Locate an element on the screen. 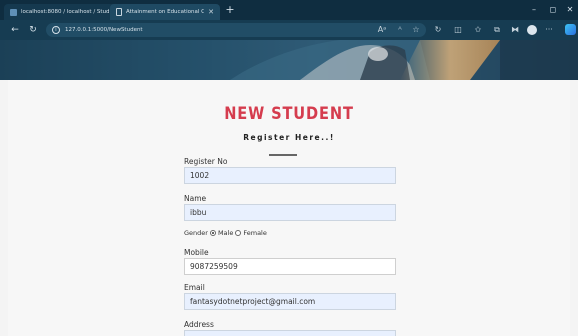 Image resolution: width=578 pixels, height=336 pixels. mobile-input is located at coordinates (290, 266).